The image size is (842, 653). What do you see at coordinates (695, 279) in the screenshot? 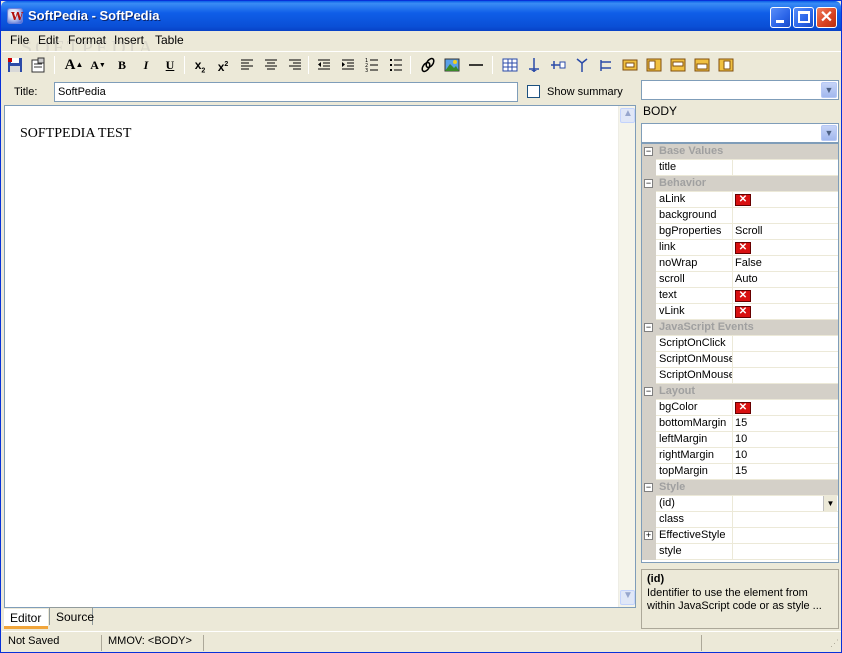
I see `property-name: scroll` at bounding box center [695, 279].